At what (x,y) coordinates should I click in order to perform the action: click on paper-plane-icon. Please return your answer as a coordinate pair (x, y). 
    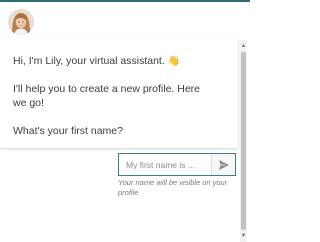
    Looking at the image, I should click on (223, 164).